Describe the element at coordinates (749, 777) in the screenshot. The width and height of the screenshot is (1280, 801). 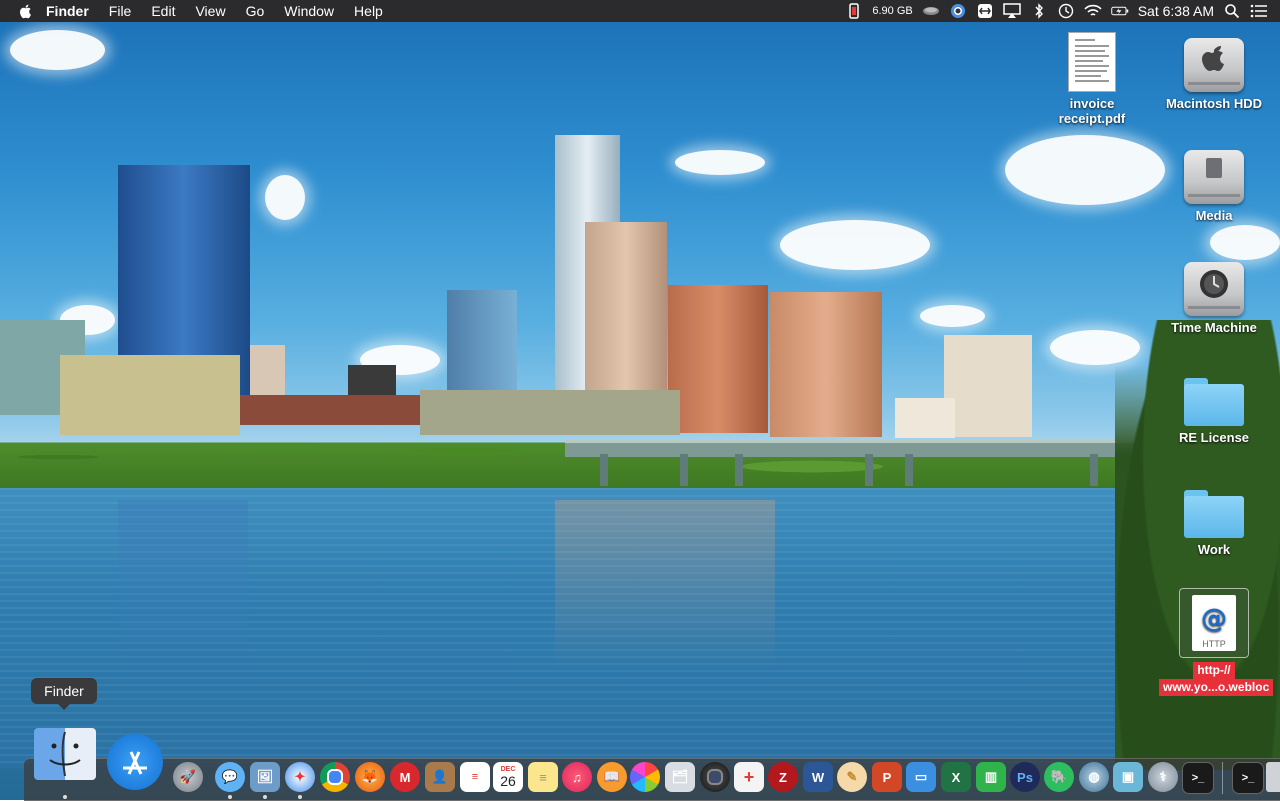
I see `dock-text-editor: +` at that location.